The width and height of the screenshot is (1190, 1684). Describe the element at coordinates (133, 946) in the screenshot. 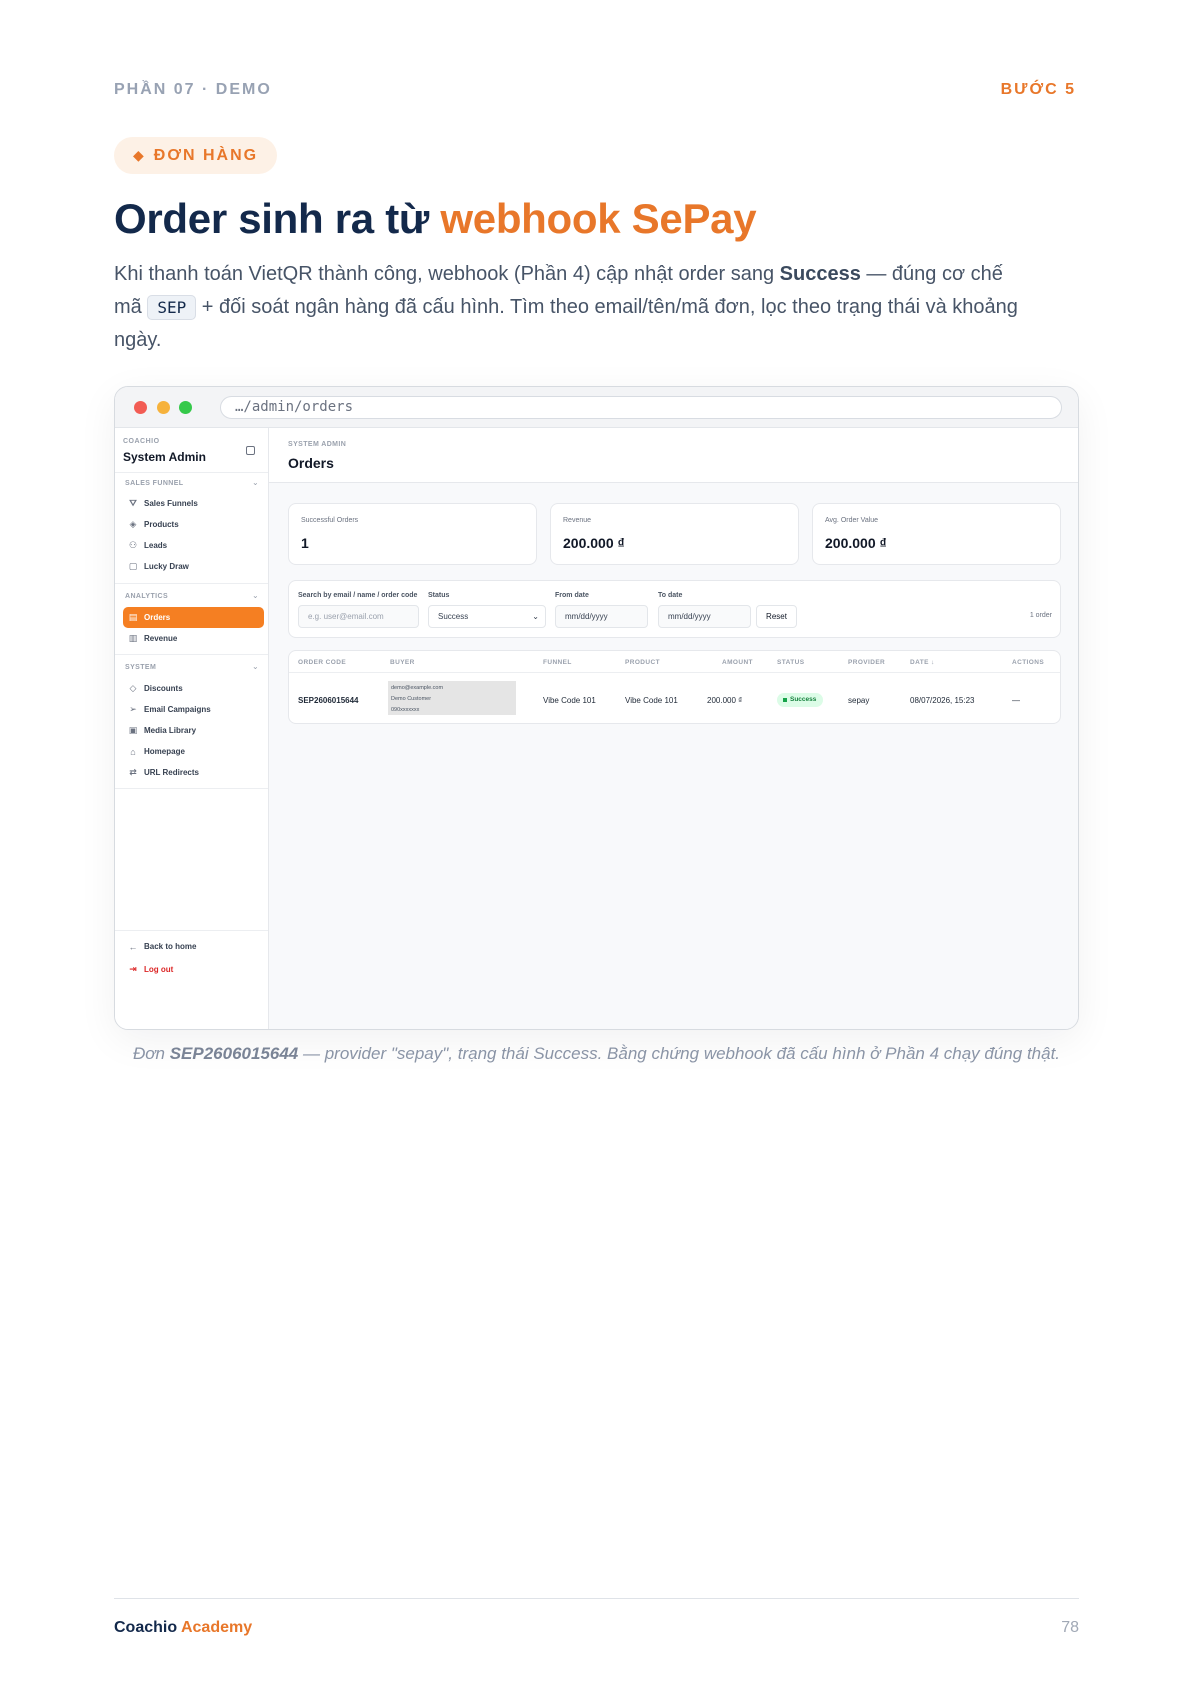

I see `arrow-left-icon: ←` at that location.